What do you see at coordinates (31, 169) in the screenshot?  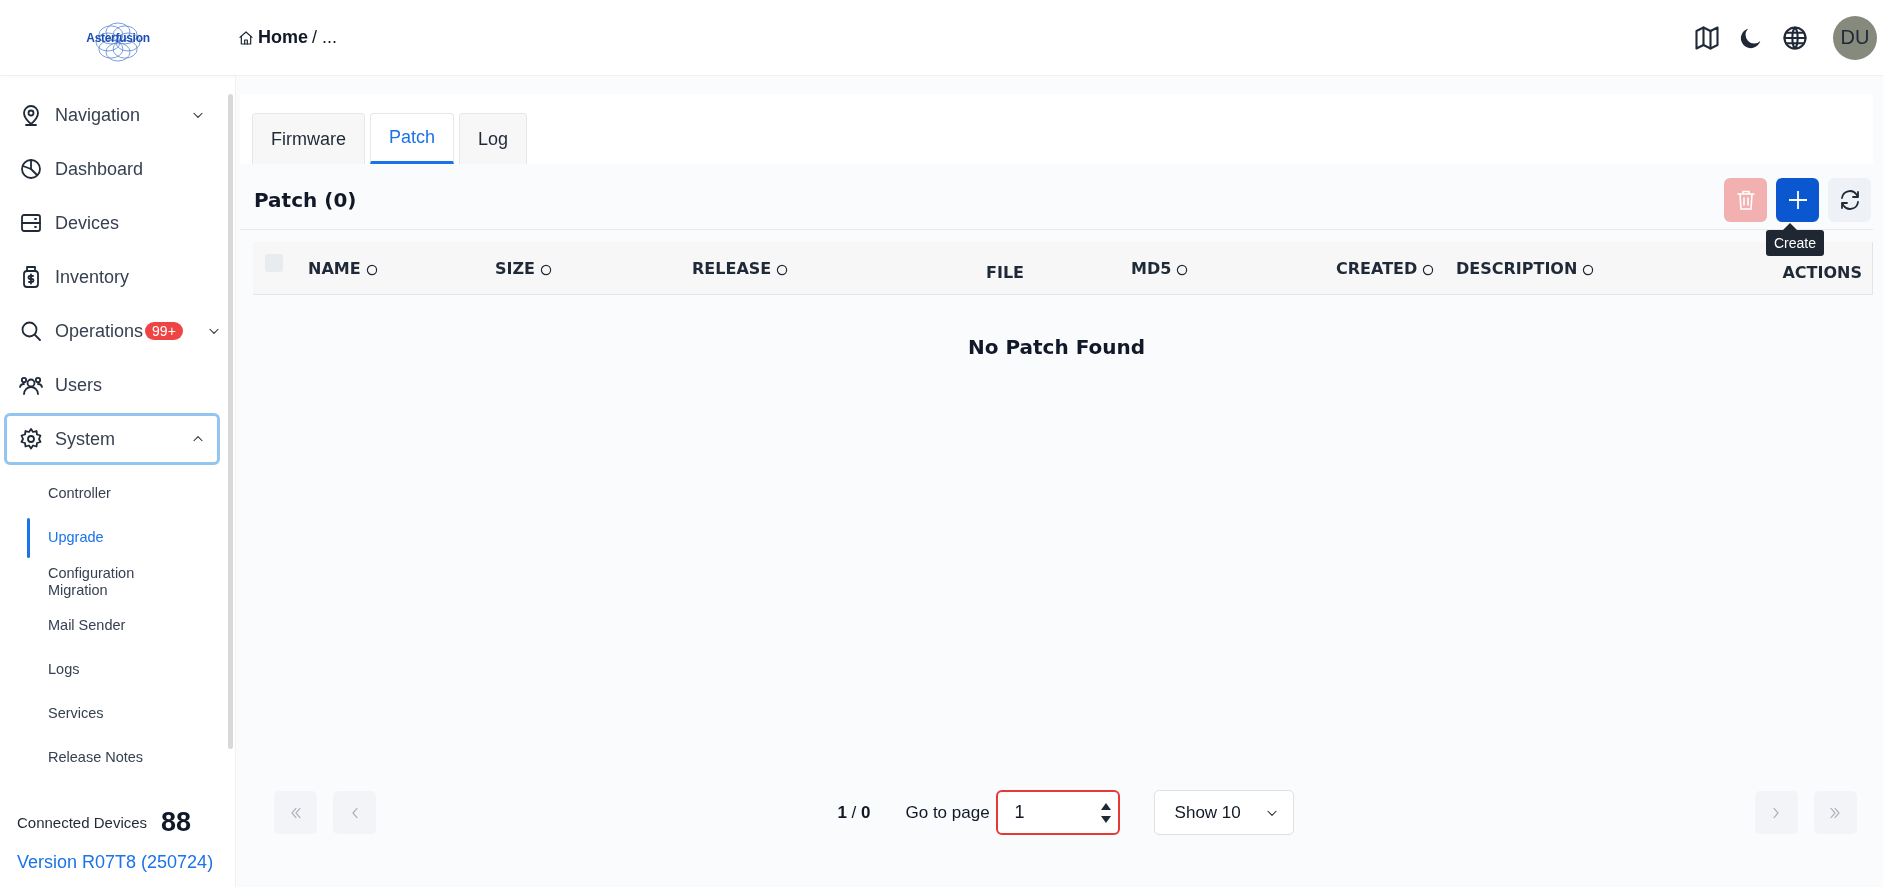 I see `pie-chart-icon` at bounding box center [31, 169].